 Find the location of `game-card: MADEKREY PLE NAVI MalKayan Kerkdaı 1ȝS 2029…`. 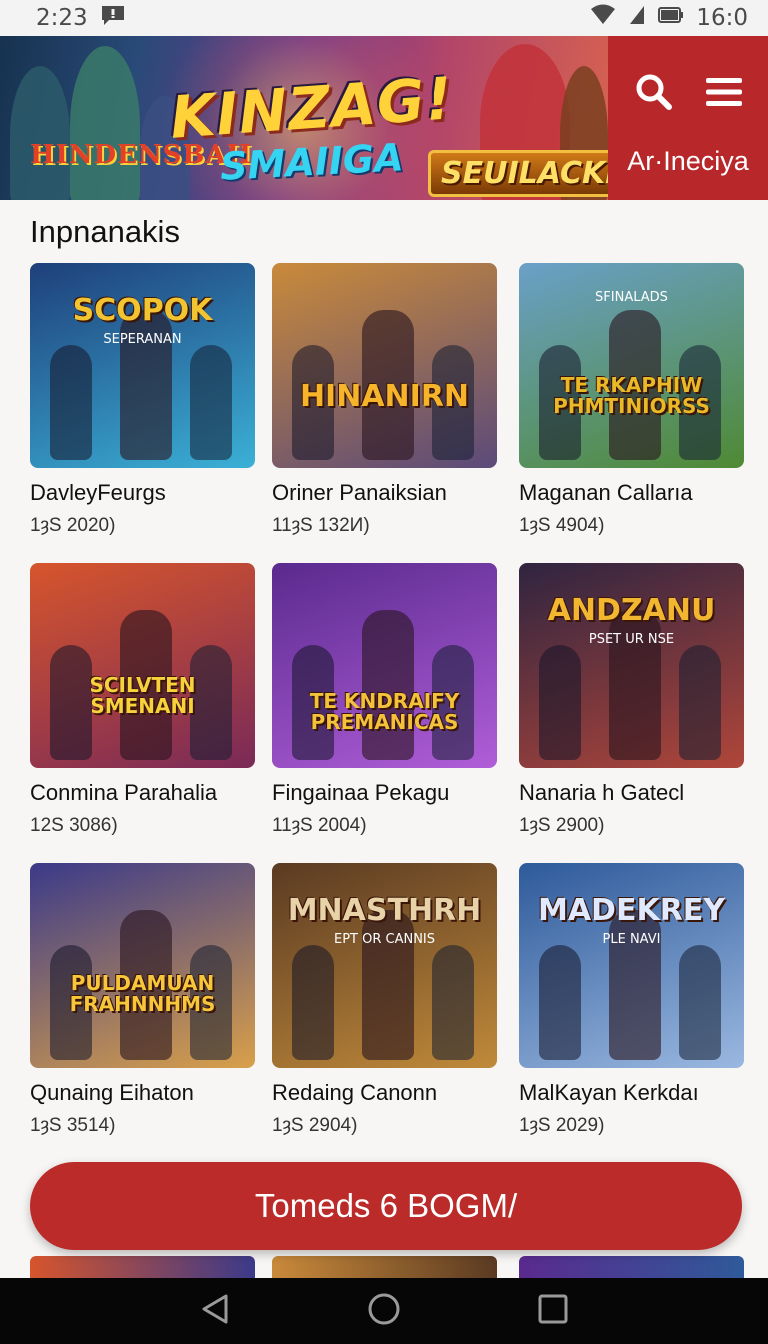

game-card: MADEKREY PLE NAVI MalKayan Kerkdaı 1ȝS 2029… is located at coordinates (631, 1000).